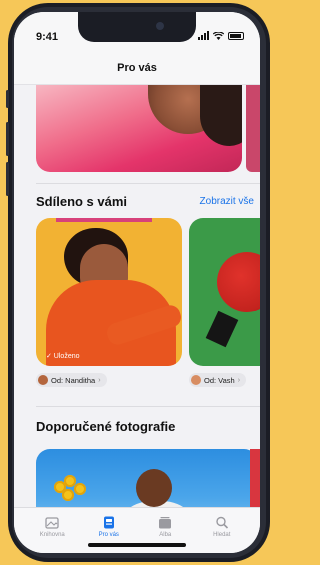 This screenshot has width=320, height=565. Describe the element at coordinates (227, 201) in the screenshot. I see `see-all-link: Zobrazit vše` at that location.